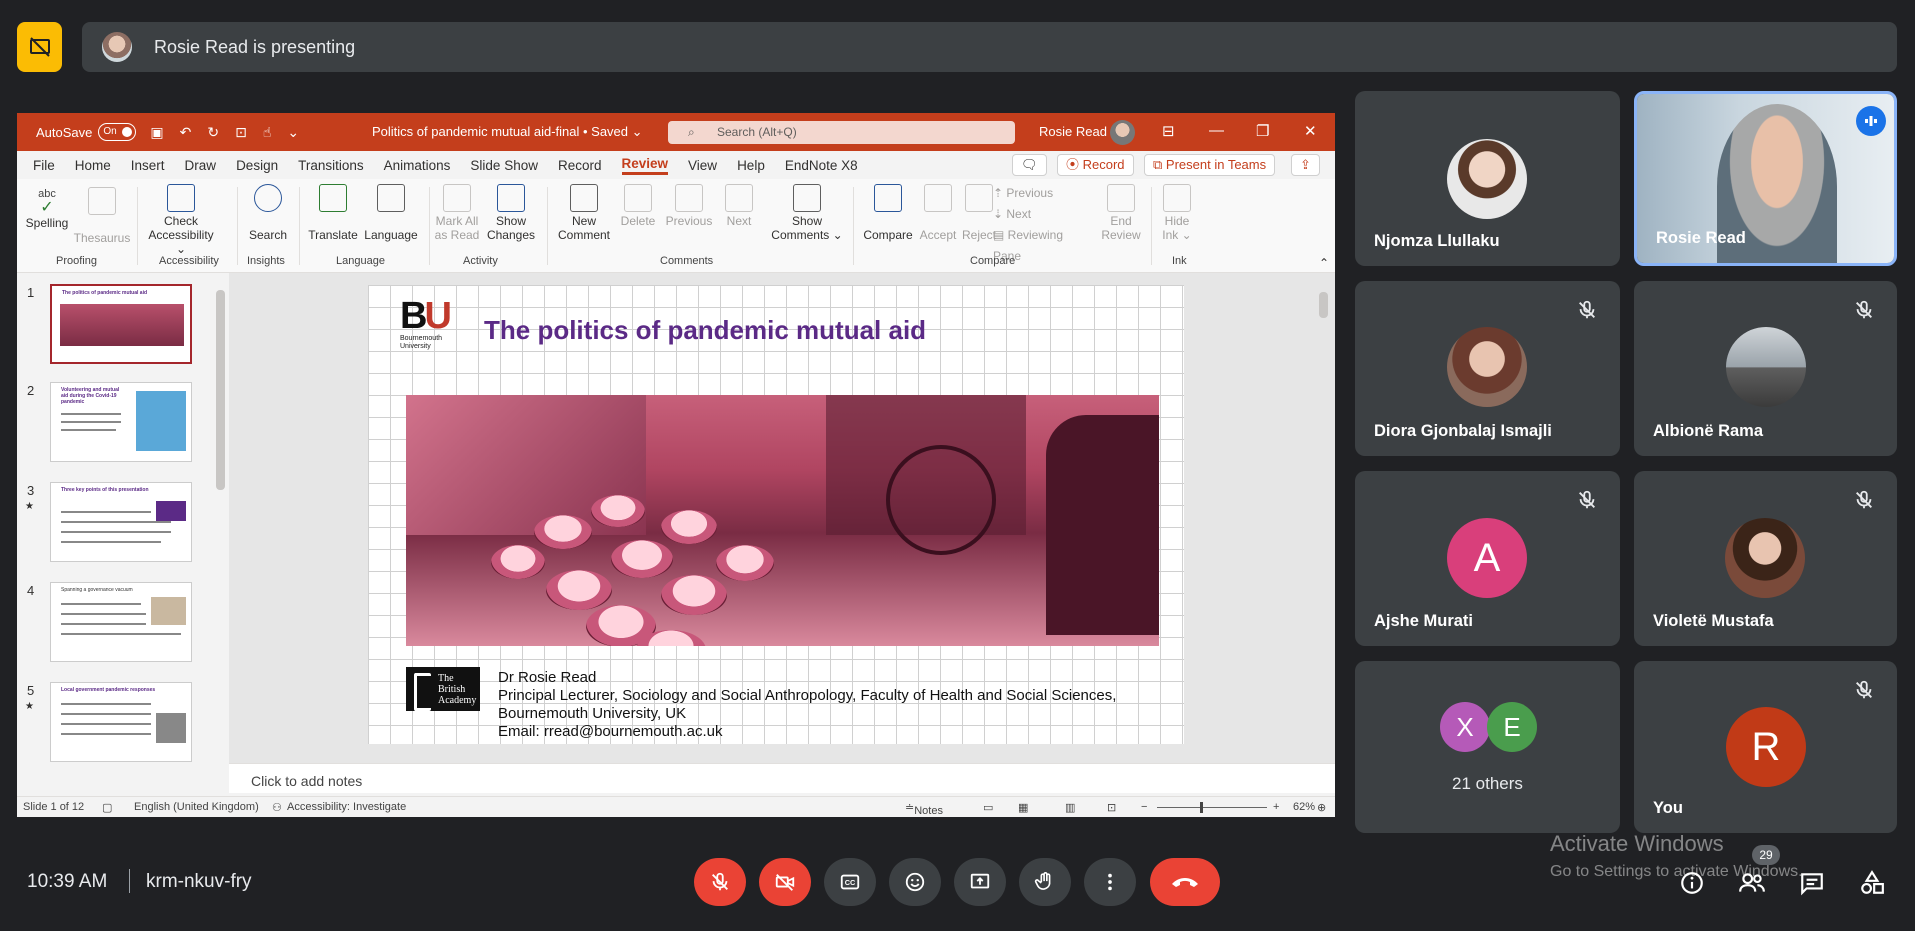  Describe the element at coordinates (739, 206) in the screenshot. I see `next-comment-button: Next` at that location.